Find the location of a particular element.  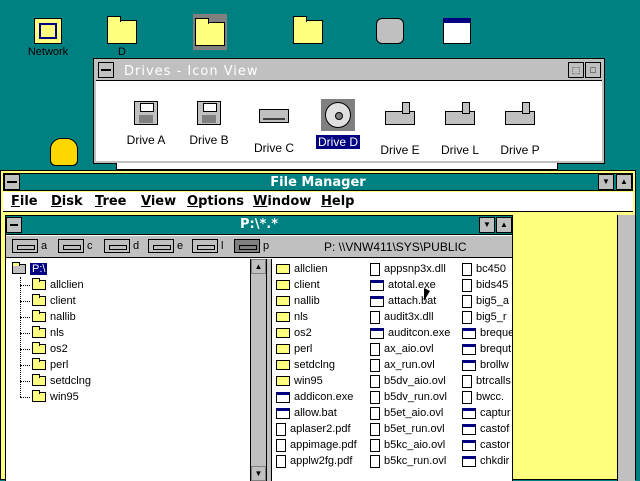

tree-folder-setdclng: setdclng is located at coordinates (61, 381).